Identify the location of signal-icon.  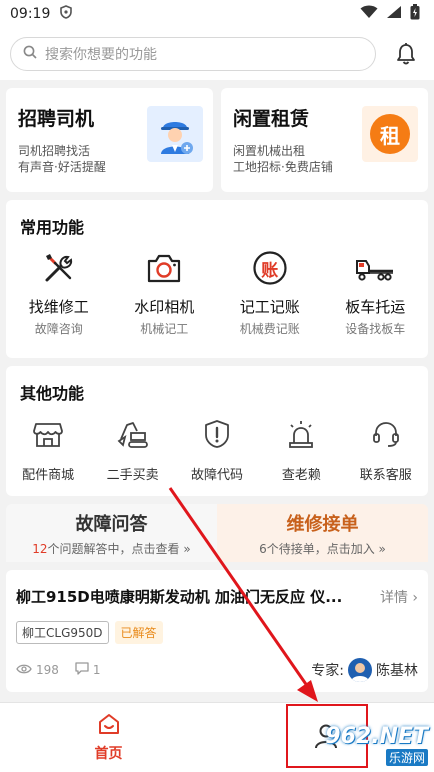
(394, 14).